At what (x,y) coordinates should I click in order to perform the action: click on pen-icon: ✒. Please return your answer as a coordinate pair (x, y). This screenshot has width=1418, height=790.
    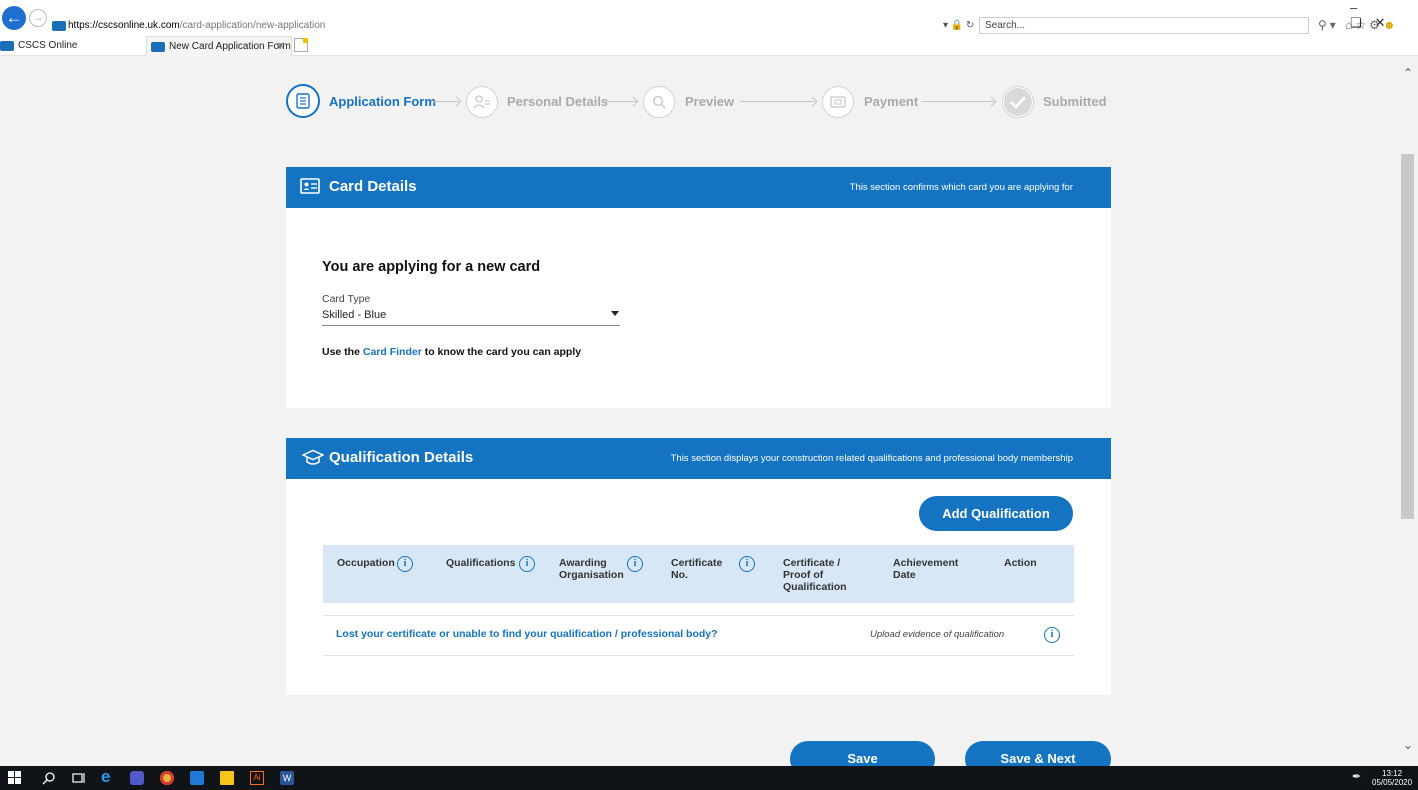
    Looking at the image, I should click on (1356, 776).